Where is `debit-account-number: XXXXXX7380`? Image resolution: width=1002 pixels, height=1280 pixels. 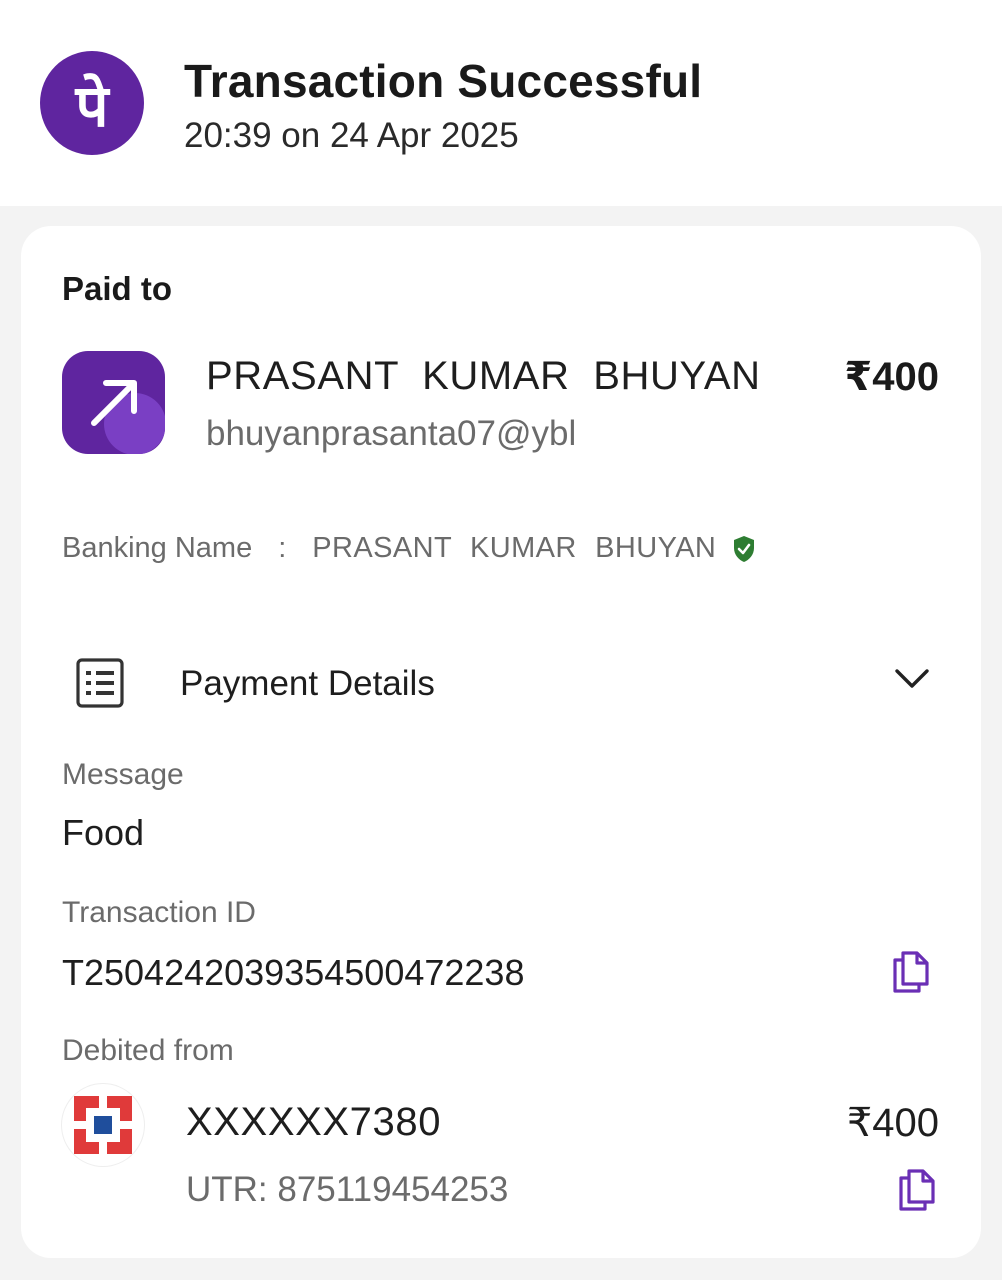
debit-account-number: XXXXXX7380 is located at coordinates (314, 1122).